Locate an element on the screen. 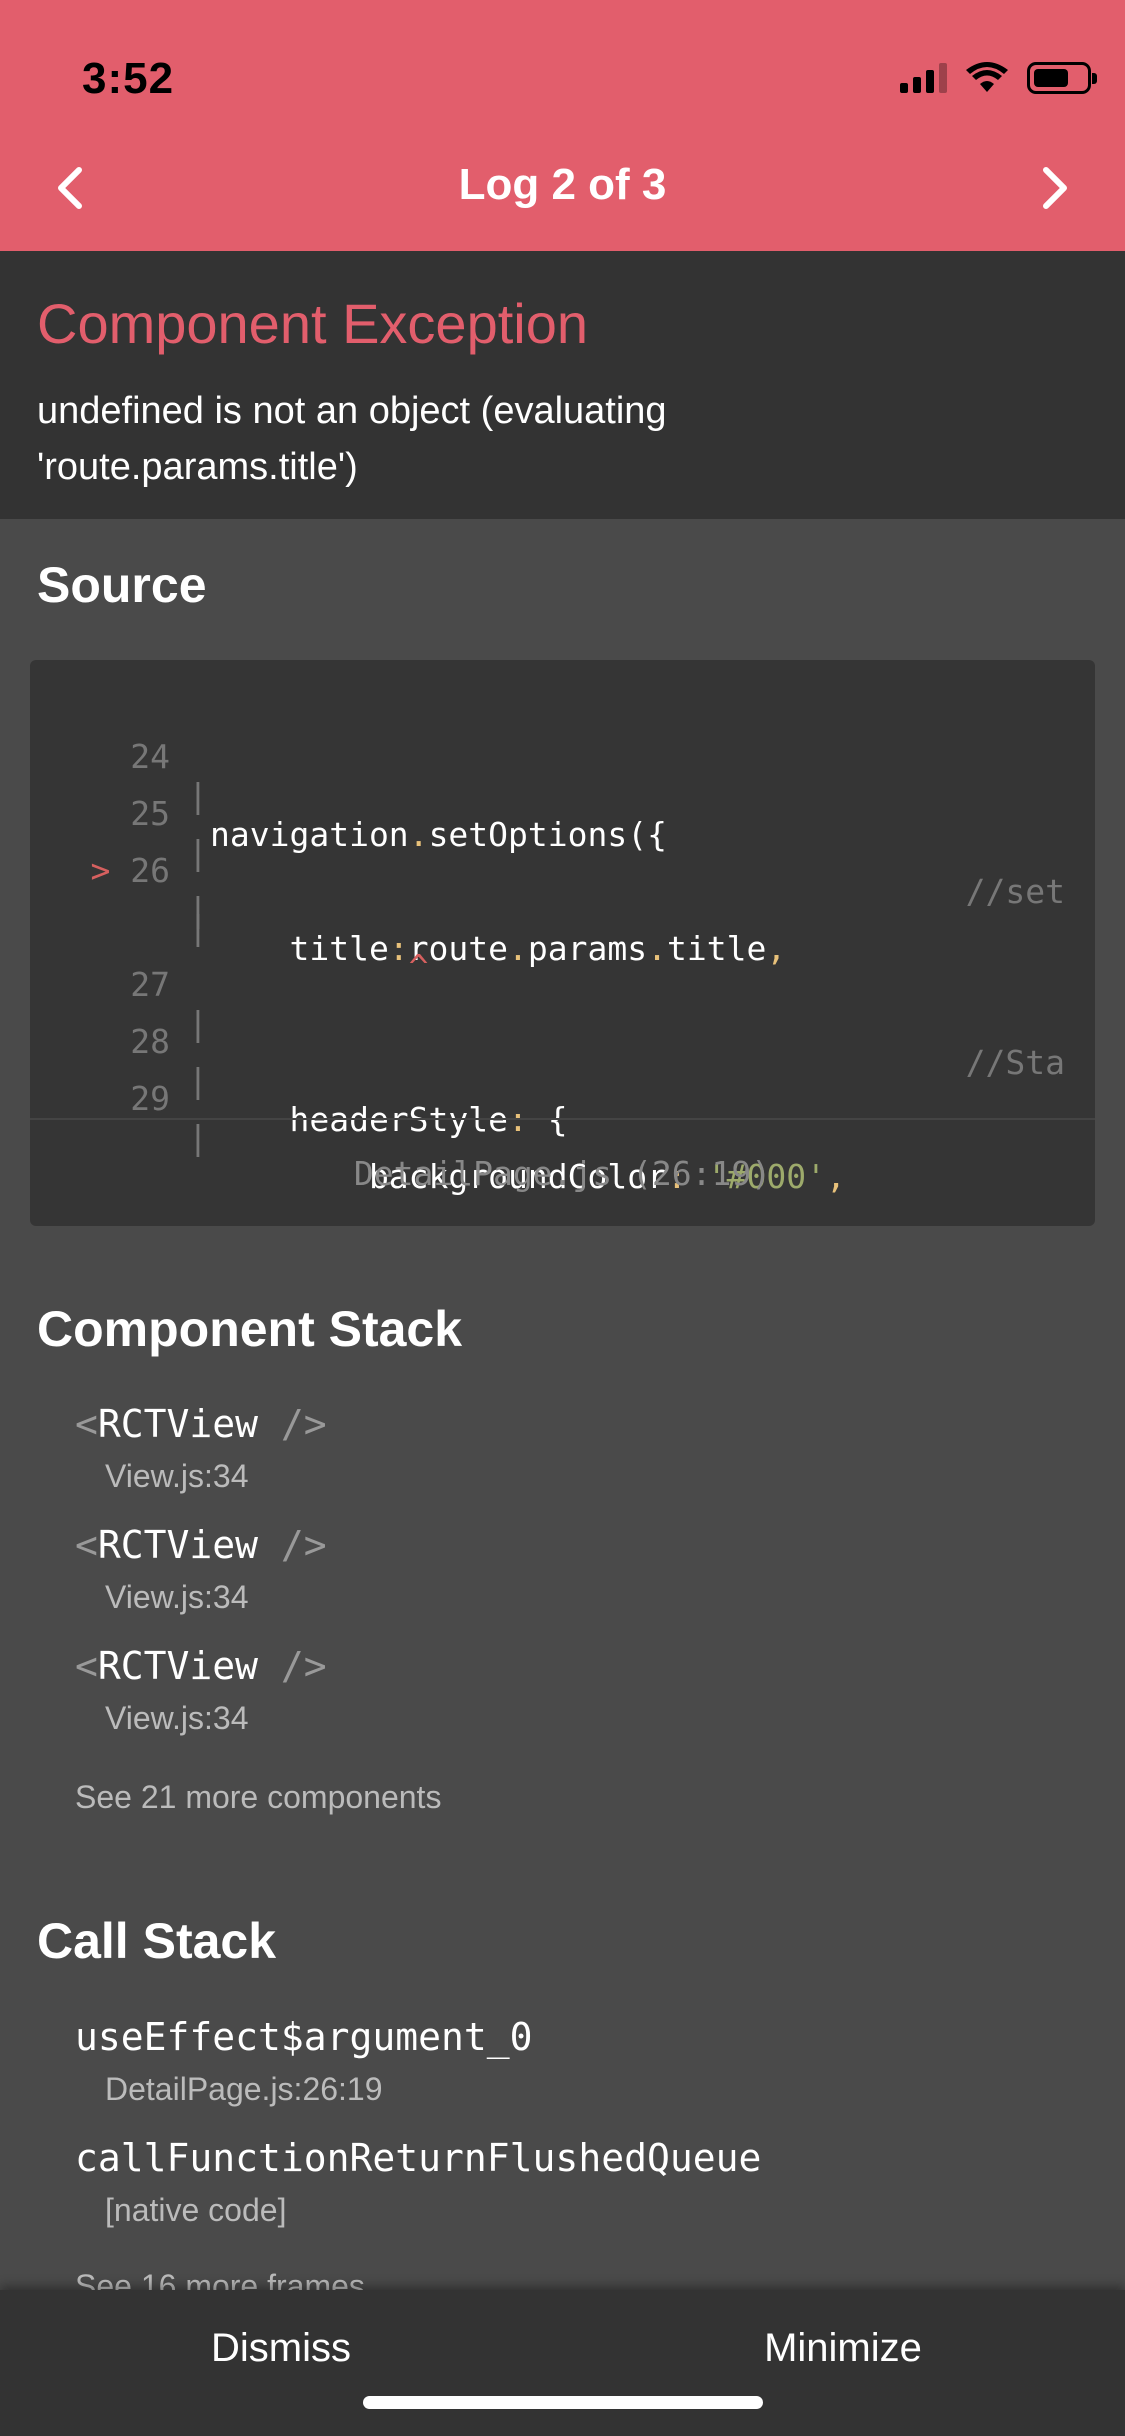  call-stack-frame: useEffect$argument_0 is located at coordinates (304, 2037).